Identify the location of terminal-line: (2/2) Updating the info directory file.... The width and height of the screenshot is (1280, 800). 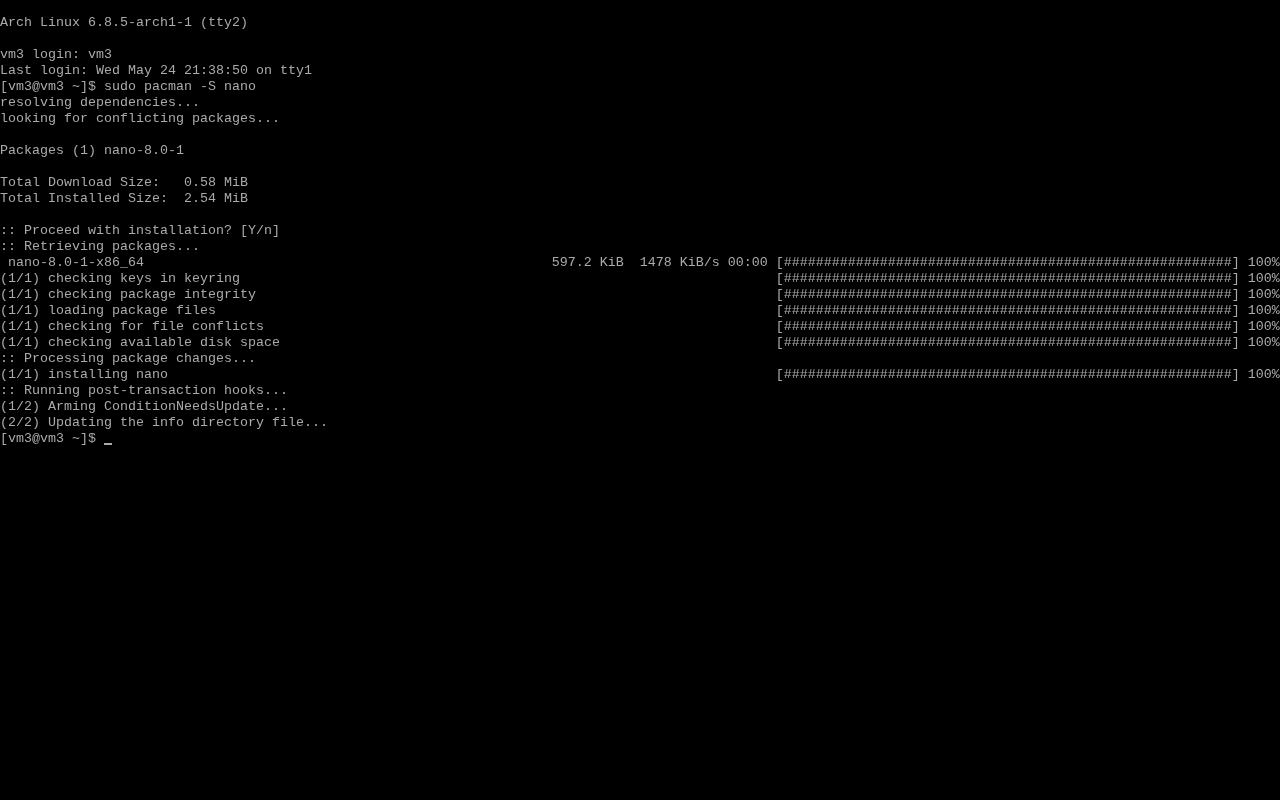
(164, 423).